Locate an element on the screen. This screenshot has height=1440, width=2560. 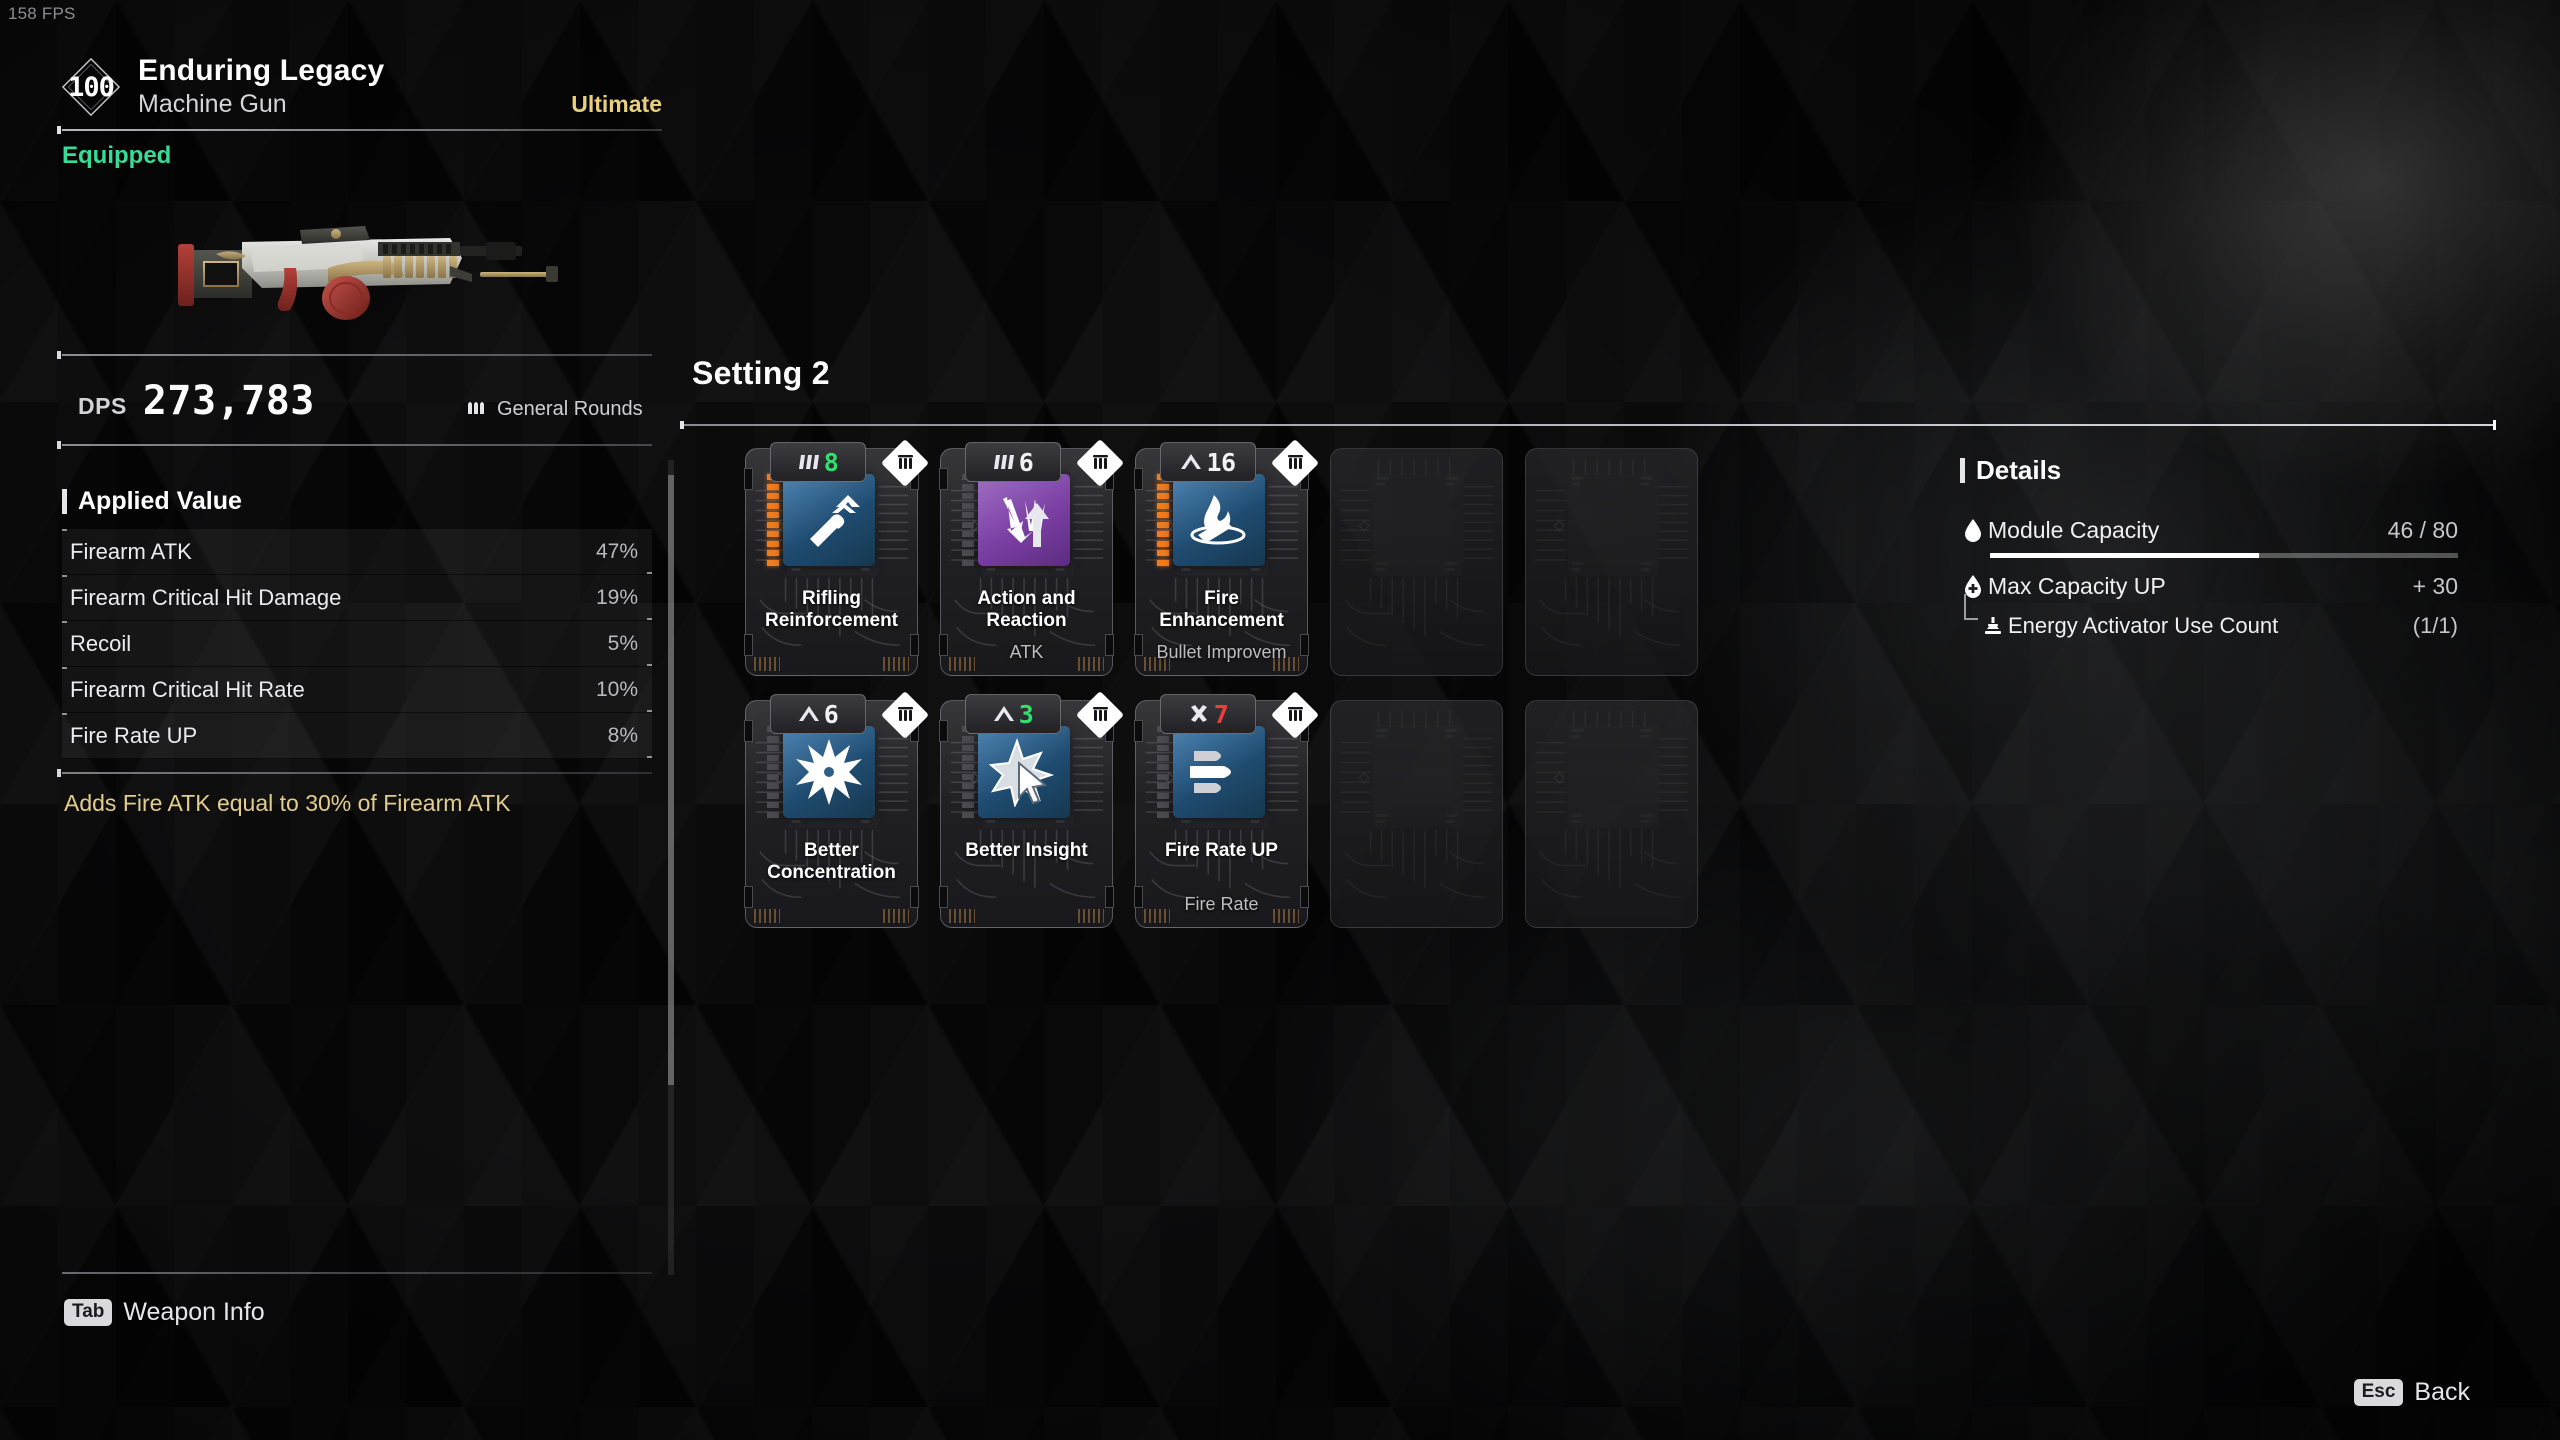
star-cursor-icon is located at coordinates (1024, 772).